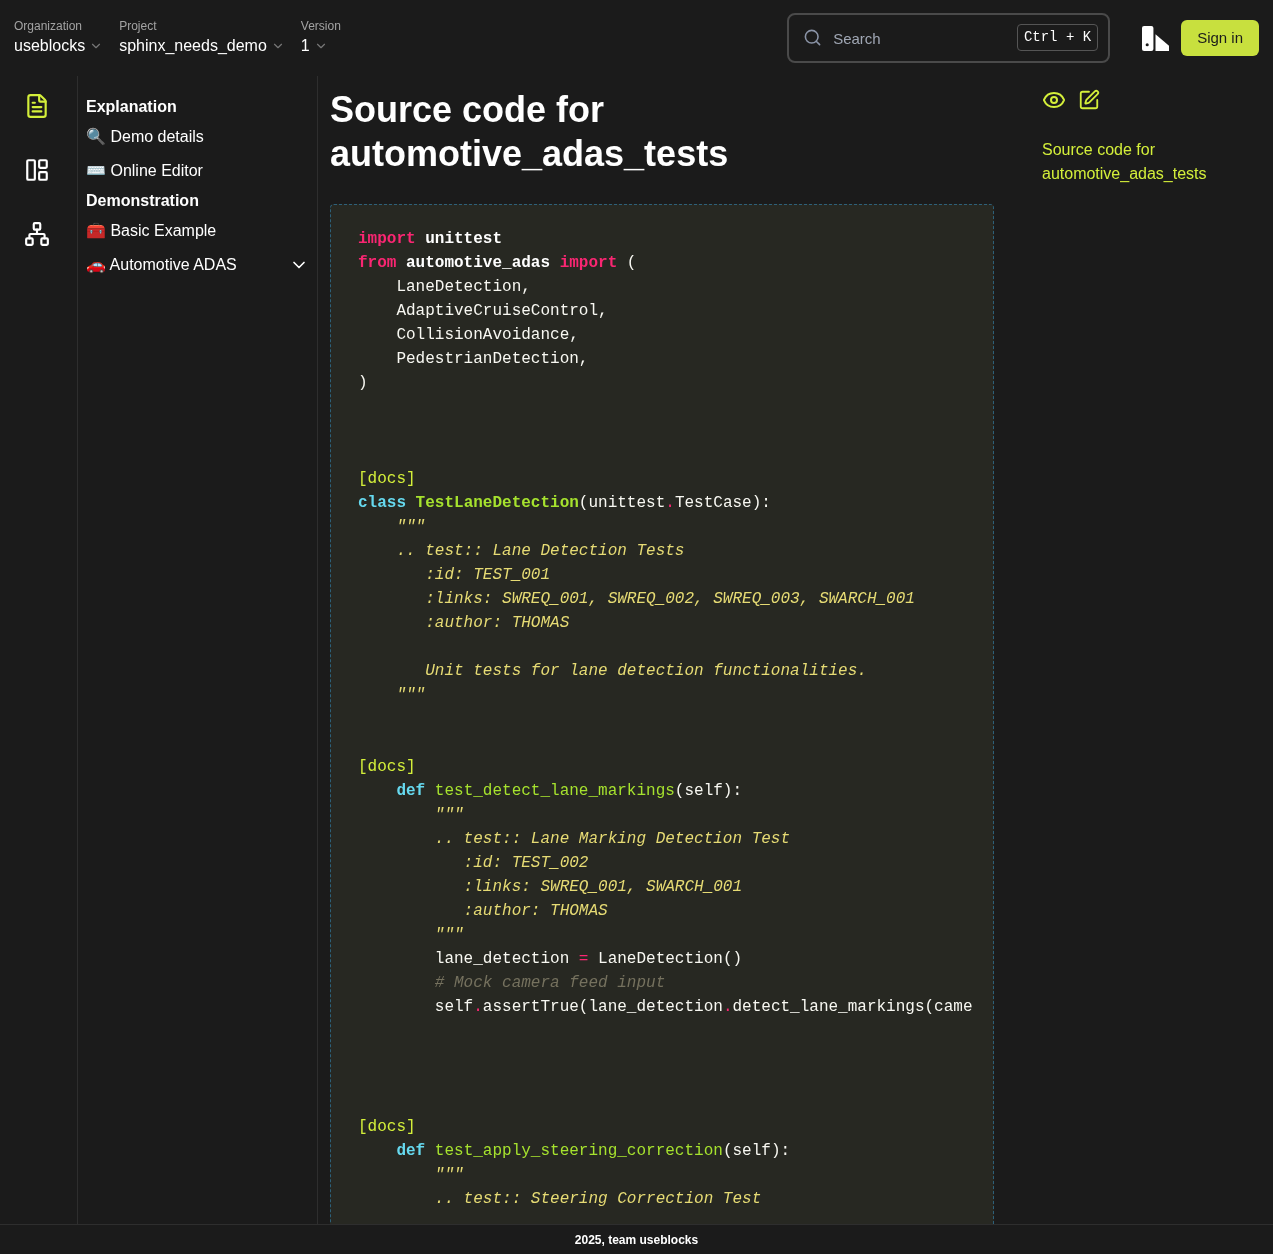  I want to click on code-line: def test_apply_steering_correction(self):, so click(593, 1151).